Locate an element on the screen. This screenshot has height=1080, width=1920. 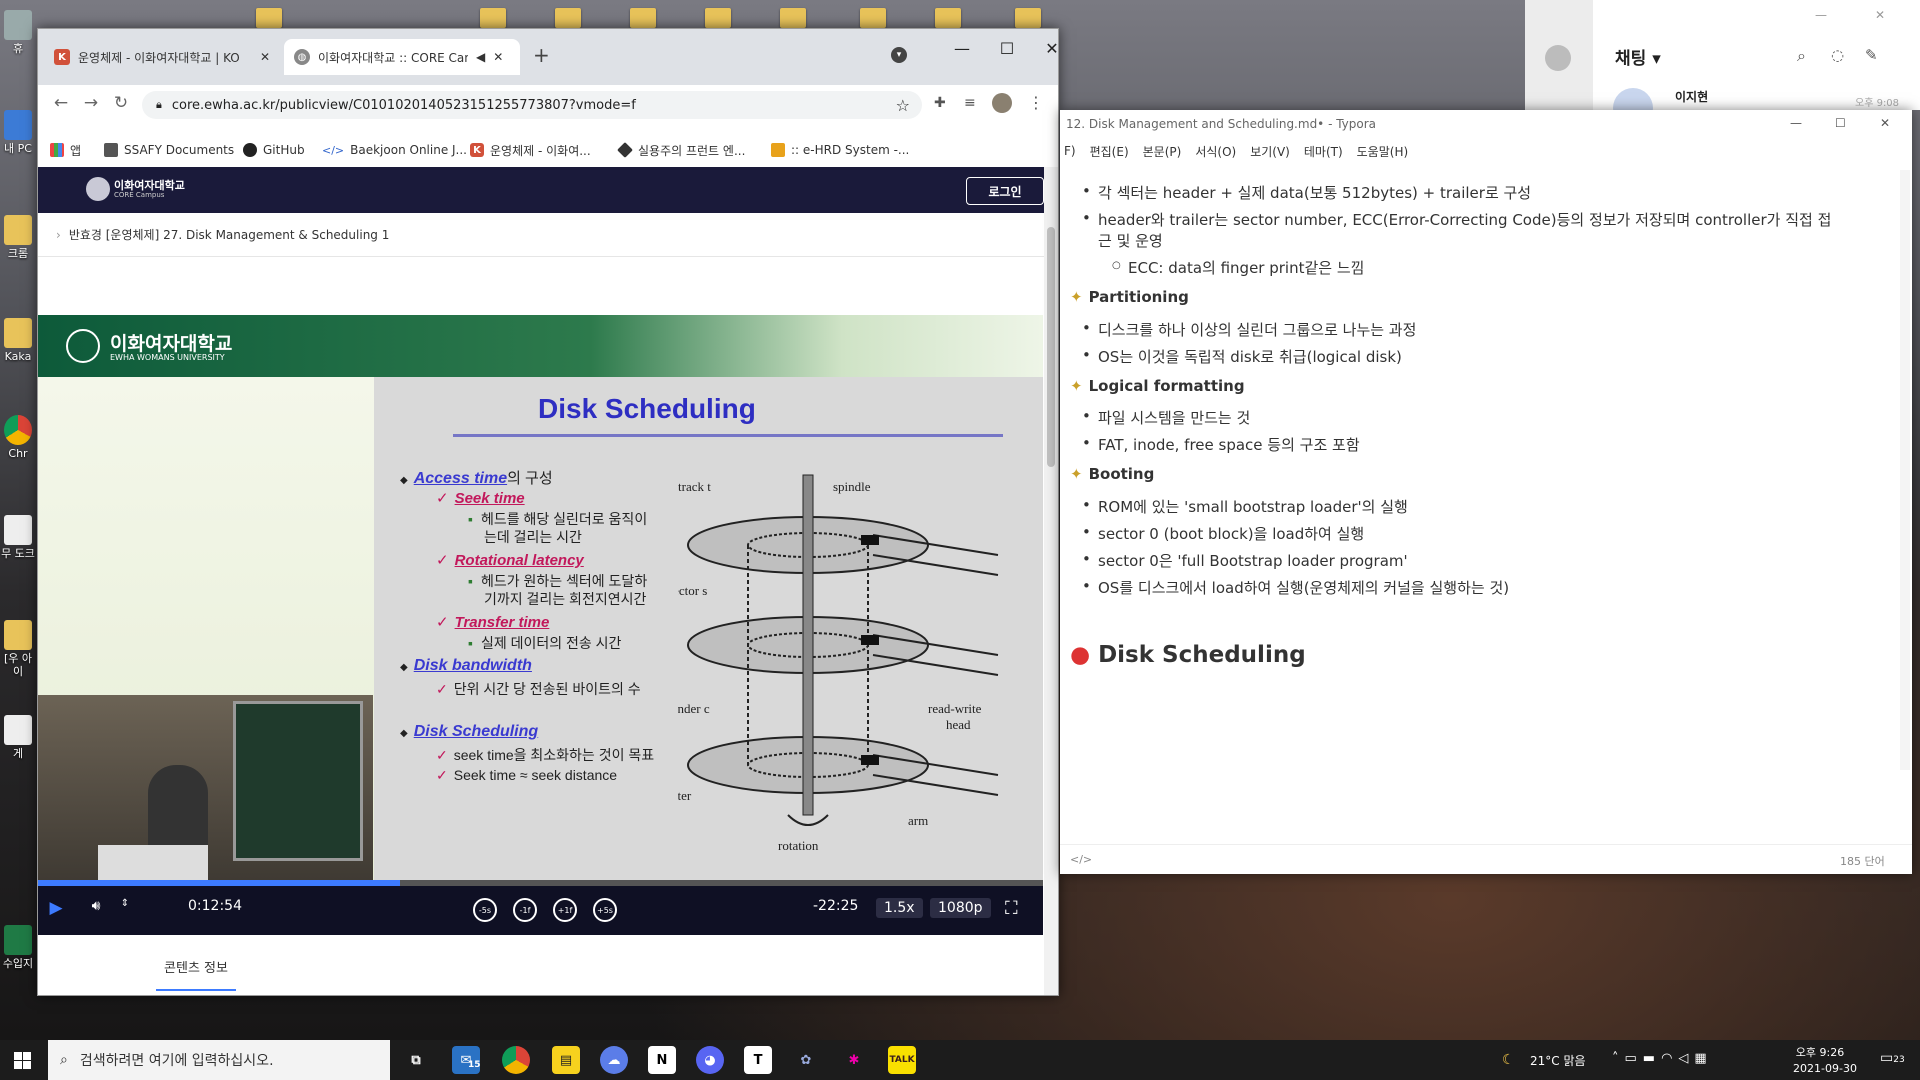
source-code-toggle: </> is located at coordinates (1081, 859).